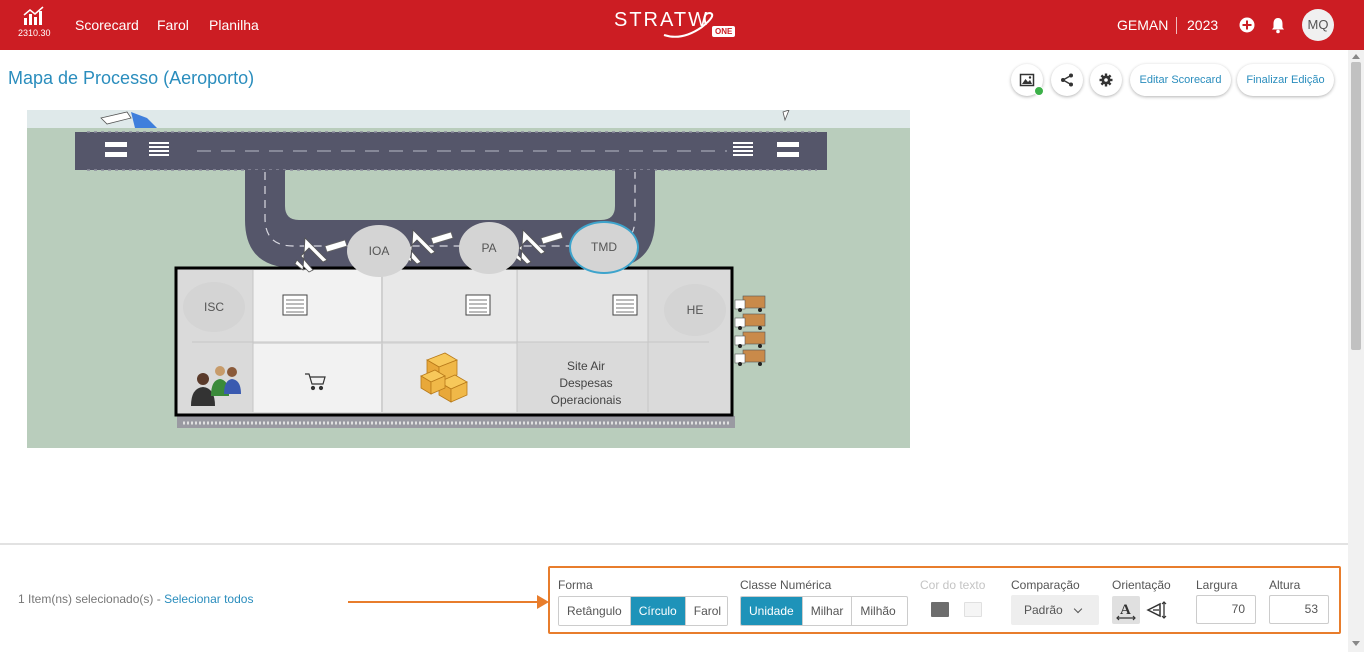  What do you see at coordinates (107, 25) in the screenshot?
I see `nav-scorecard: Scorecard` at bounding box center [107, 25].